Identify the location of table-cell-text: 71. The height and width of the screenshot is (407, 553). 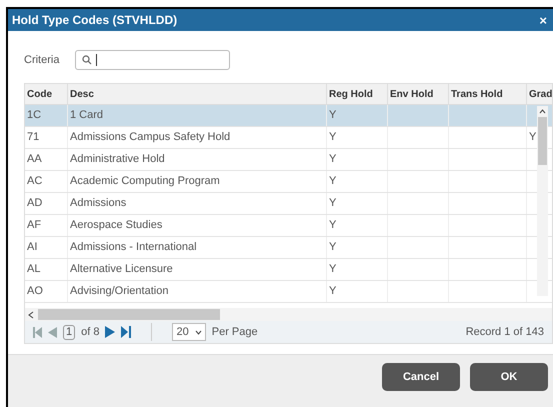
(33, 138).